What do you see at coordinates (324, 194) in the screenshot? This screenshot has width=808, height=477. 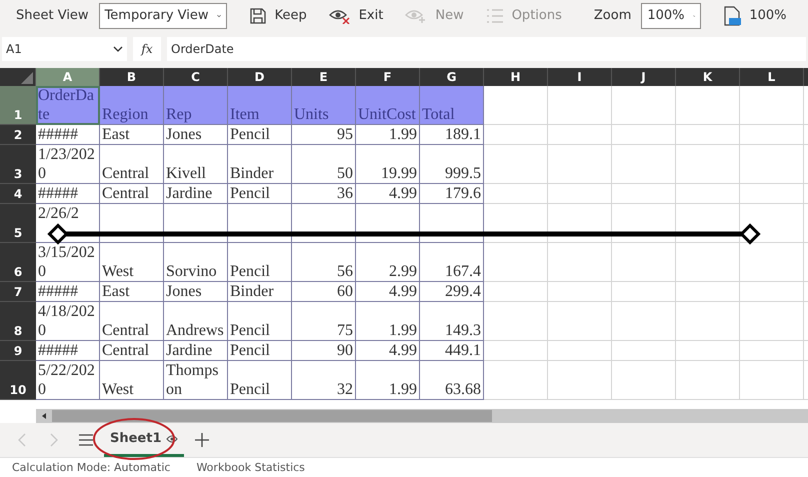 I see `table-cell: 36` at bounding box center [324, 194].